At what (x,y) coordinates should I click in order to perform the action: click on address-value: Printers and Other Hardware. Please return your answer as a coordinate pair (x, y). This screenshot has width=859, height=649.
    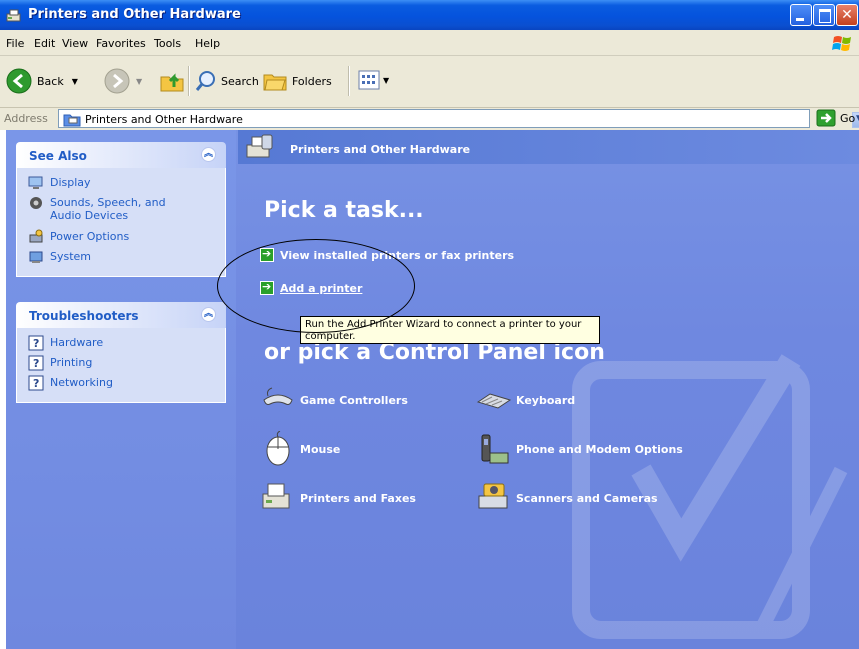
    Looking at the image, I should click on (164, 119).